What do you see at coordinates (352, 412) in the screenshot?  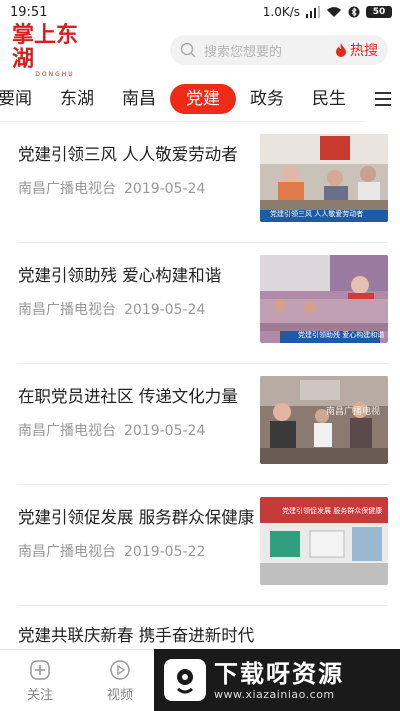 I see `thumbnail-caption: 南昌广播电视` at bounding box center [352, 412].